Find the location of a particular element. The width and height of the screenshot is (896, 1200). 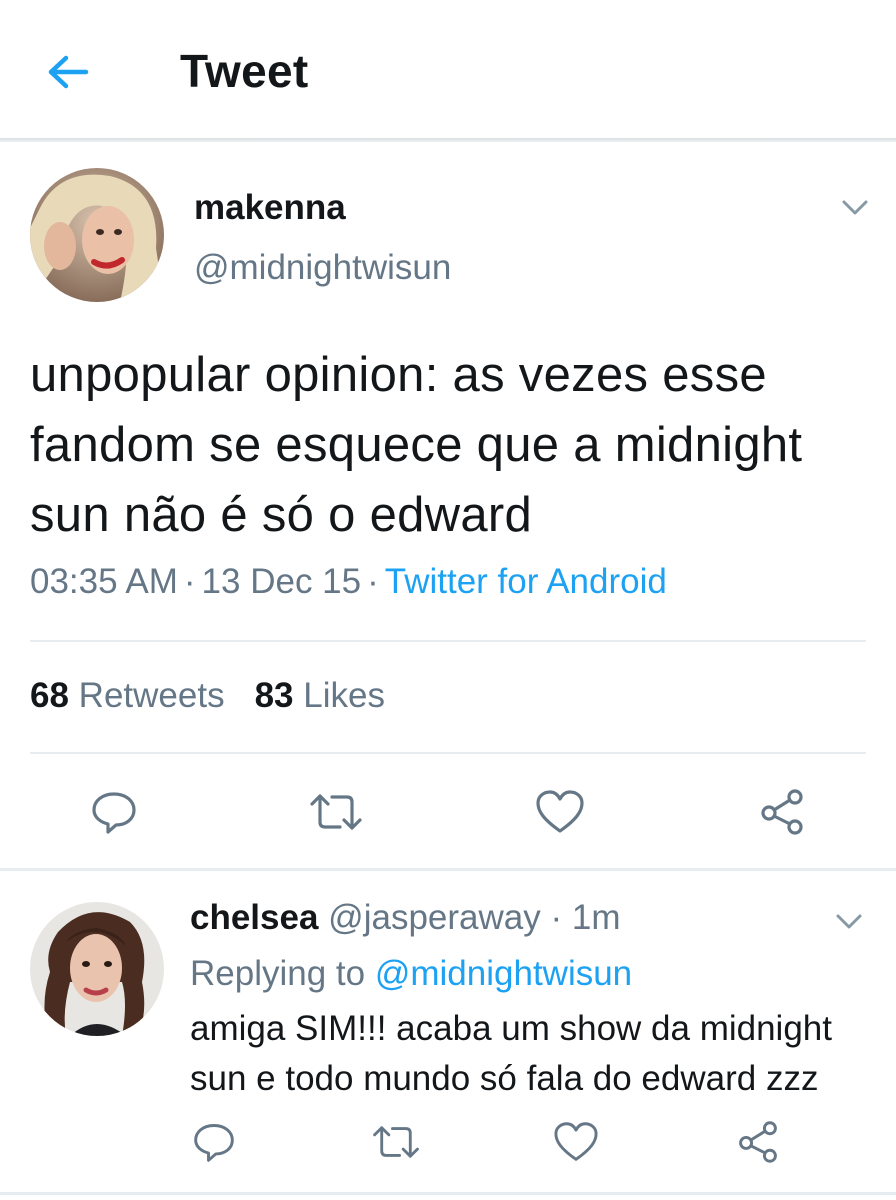

top-bar is located at coordinates (448, 69).